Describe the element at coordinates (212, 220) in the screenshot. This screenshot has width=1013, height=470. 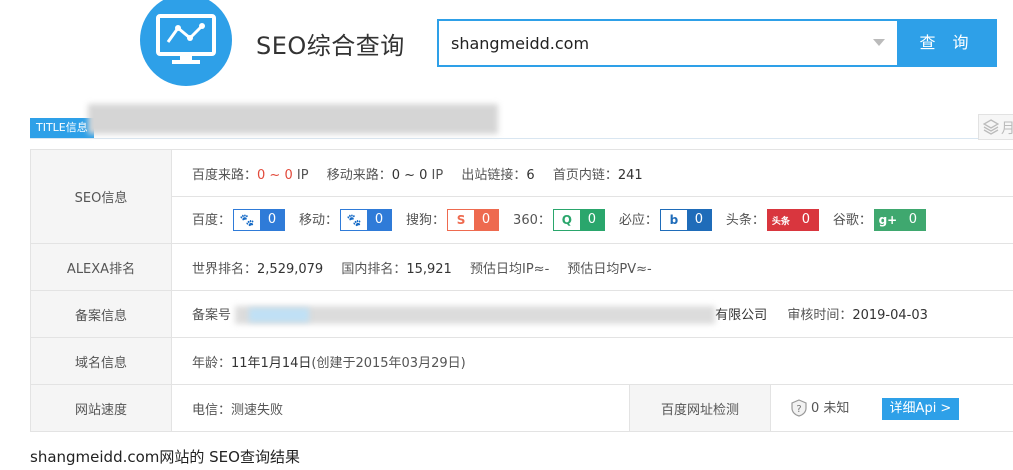
I see `engine-label: 百度：` at that location.